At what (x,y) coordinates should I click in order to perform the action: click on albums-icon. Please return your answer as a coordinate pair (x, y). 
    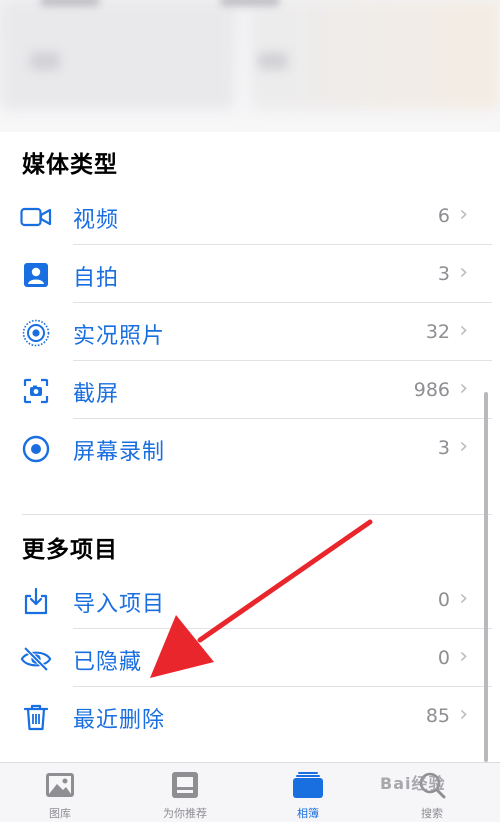
    Looking at the image, I should click on (308, 785).